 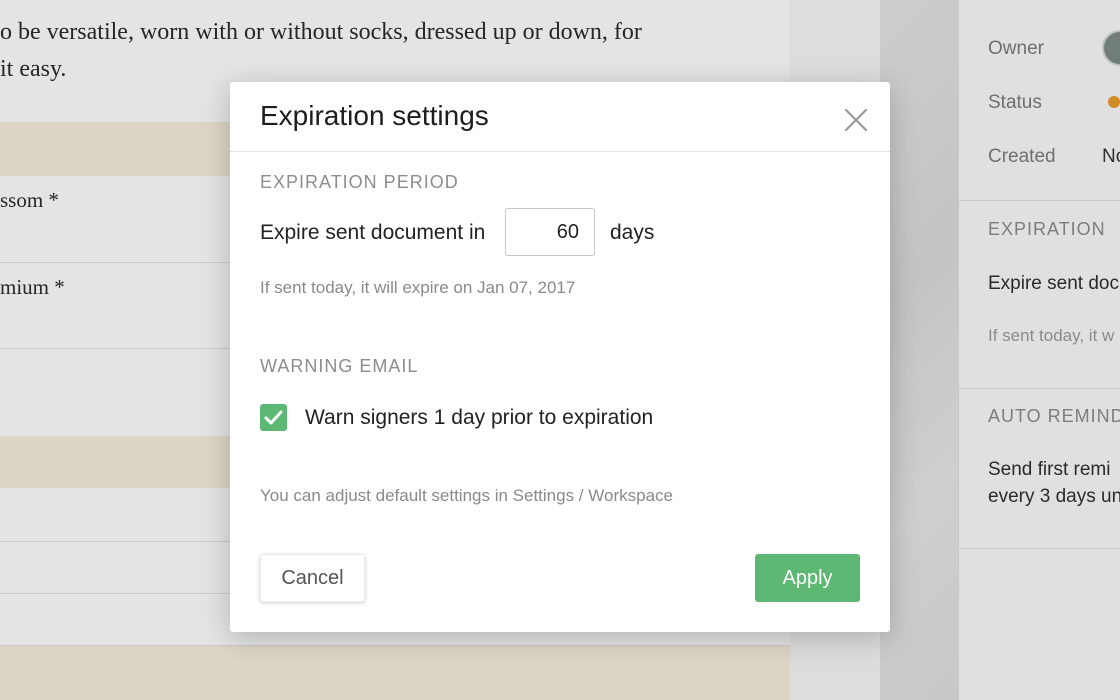 What do you see at coordinates (560, 117) in the screenshot?
I see `dialog-header: Expiration settings` at bounding box center [560, 117].